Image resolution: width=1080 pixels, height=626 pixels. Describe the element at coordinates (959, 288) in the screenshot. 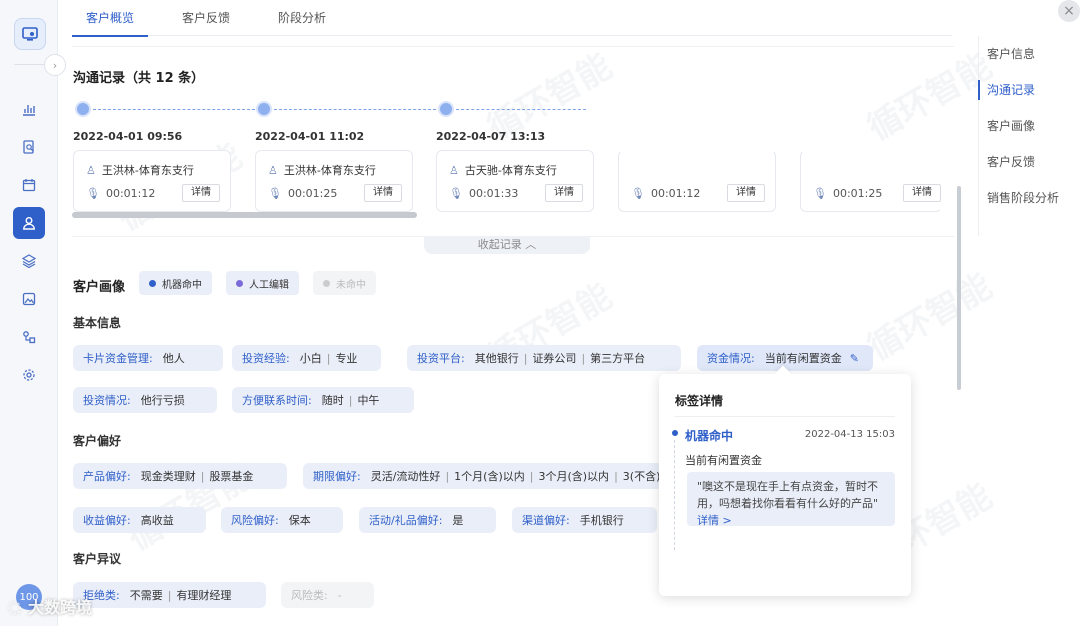

I see `vertical-scrollbar` at that location.